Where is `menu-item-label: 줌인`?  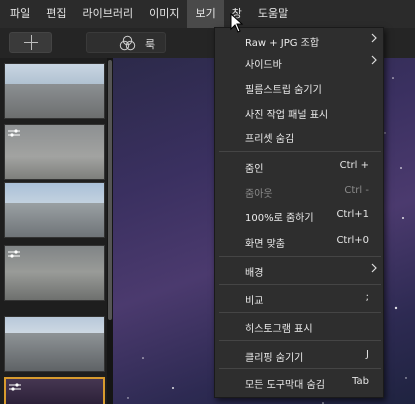
menu-item-label: 줌인 is located at coordinates (254, 169).